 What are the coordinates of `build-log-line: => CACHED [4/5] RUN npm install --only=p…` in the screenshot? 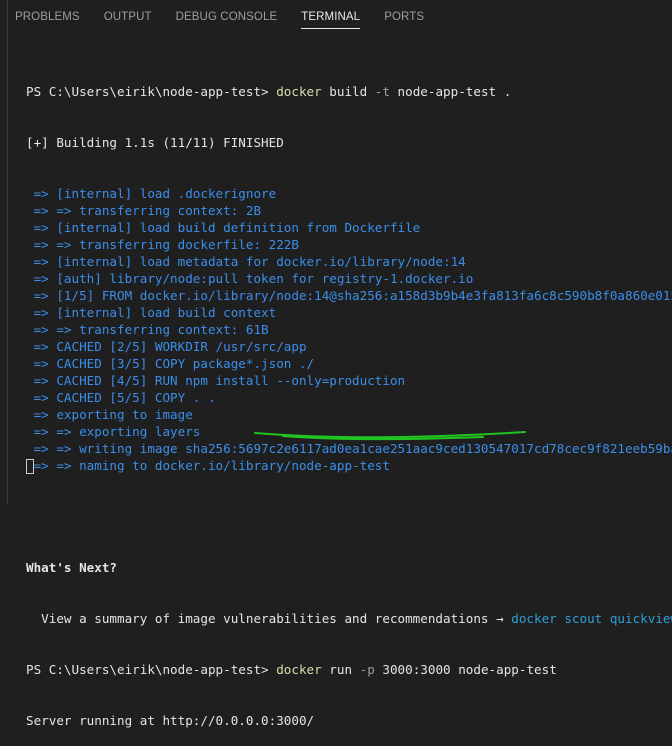 It's located at (216, 380).